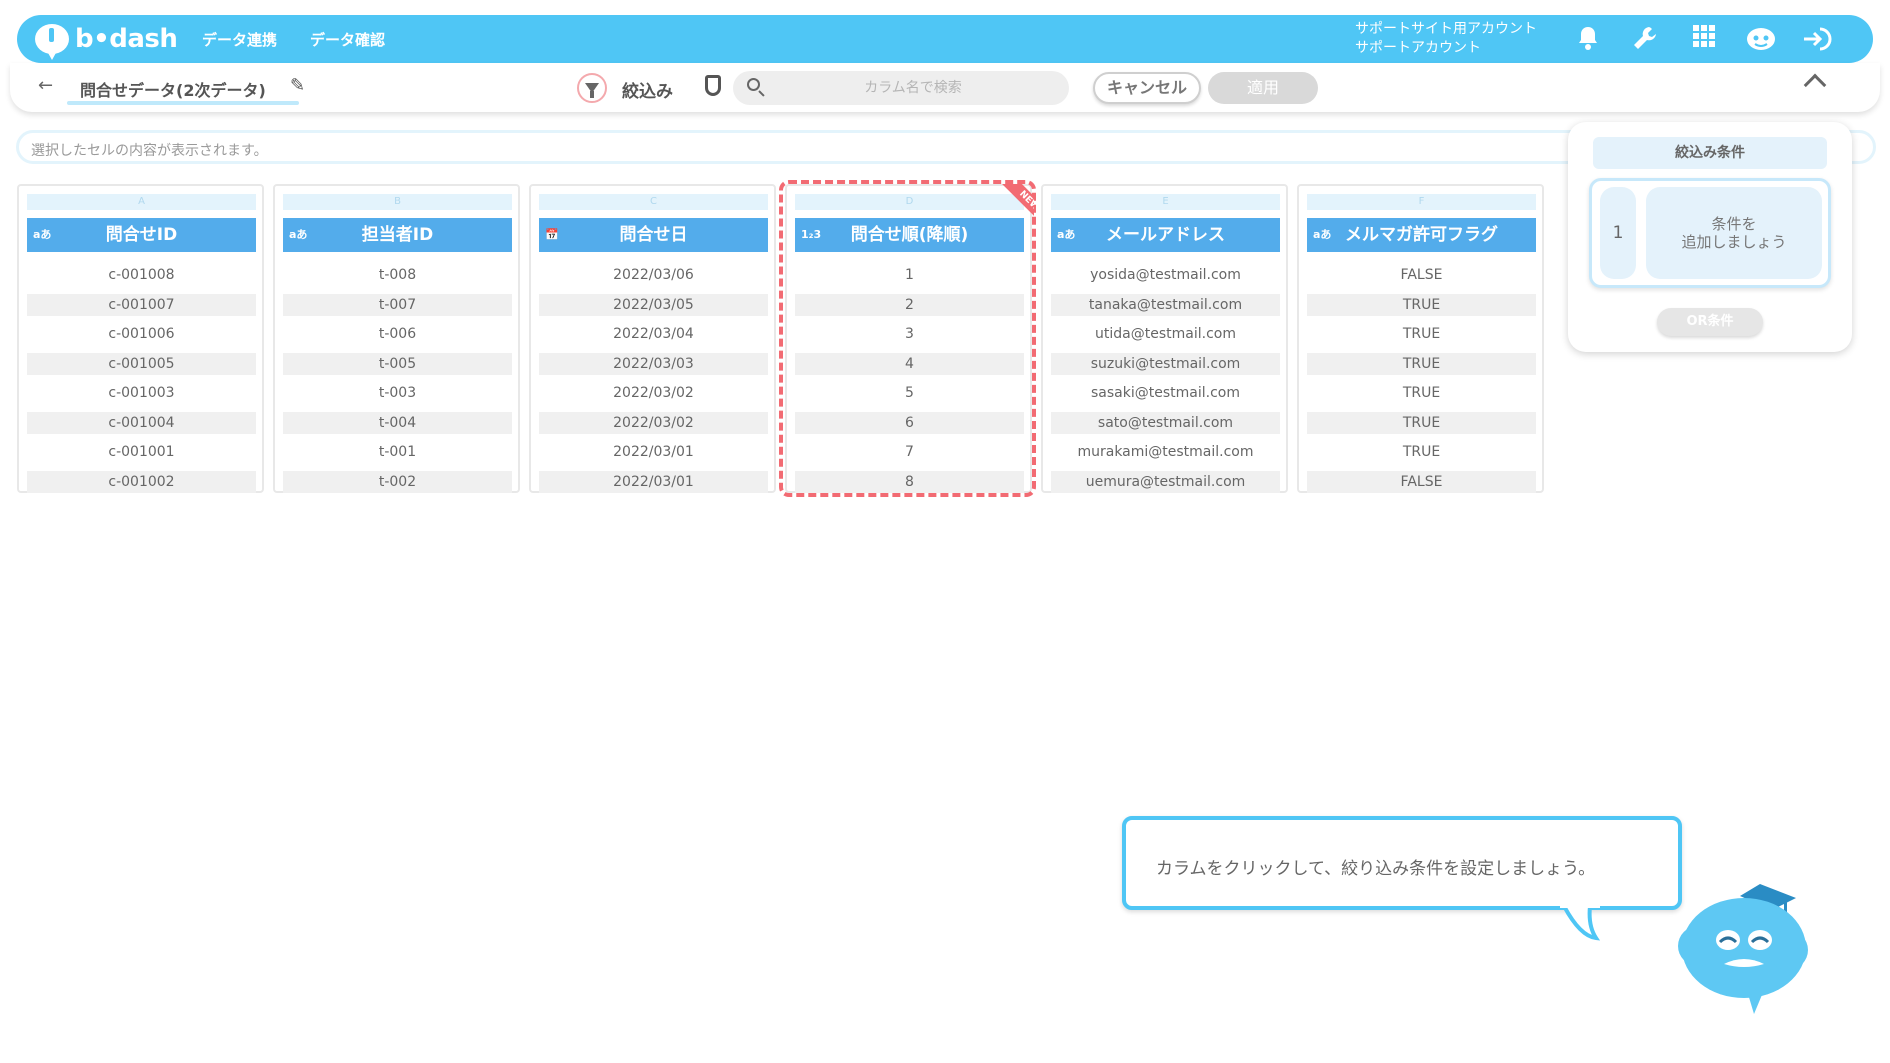 The width and height of the screenshot is (1890, 1063). What do you see at coordinates (397, 364) in the screenshot?
I see `table-cell: t-005` at bounding box center [397, 364].